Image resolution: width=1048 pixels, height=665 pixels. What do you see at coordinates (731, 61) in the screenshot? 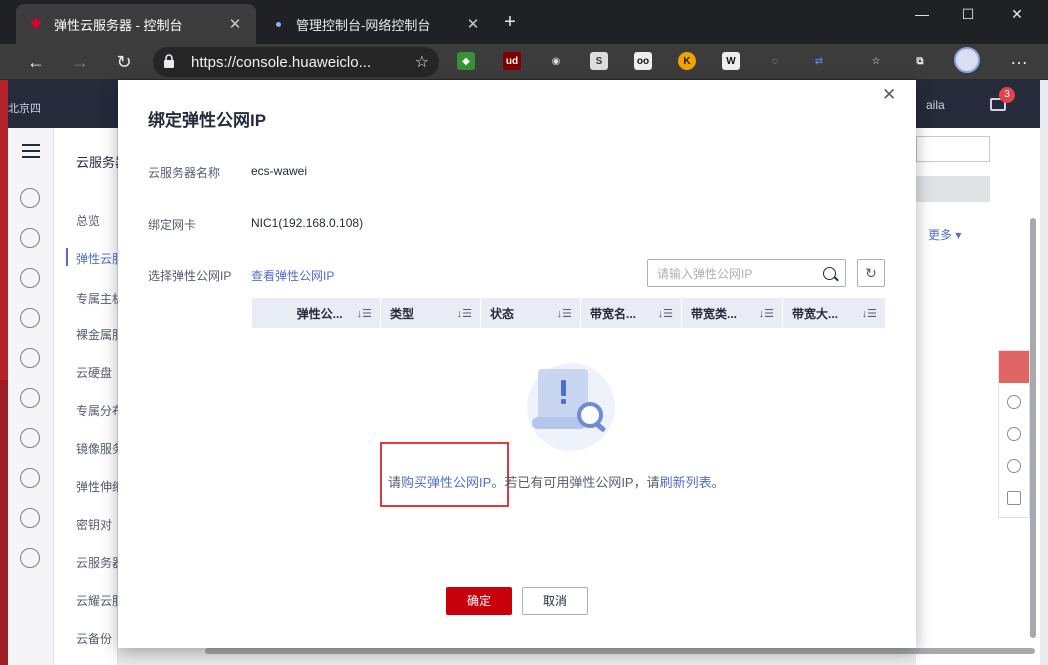
I see `w-extension-icon: W` at bounding box center [731, 61].